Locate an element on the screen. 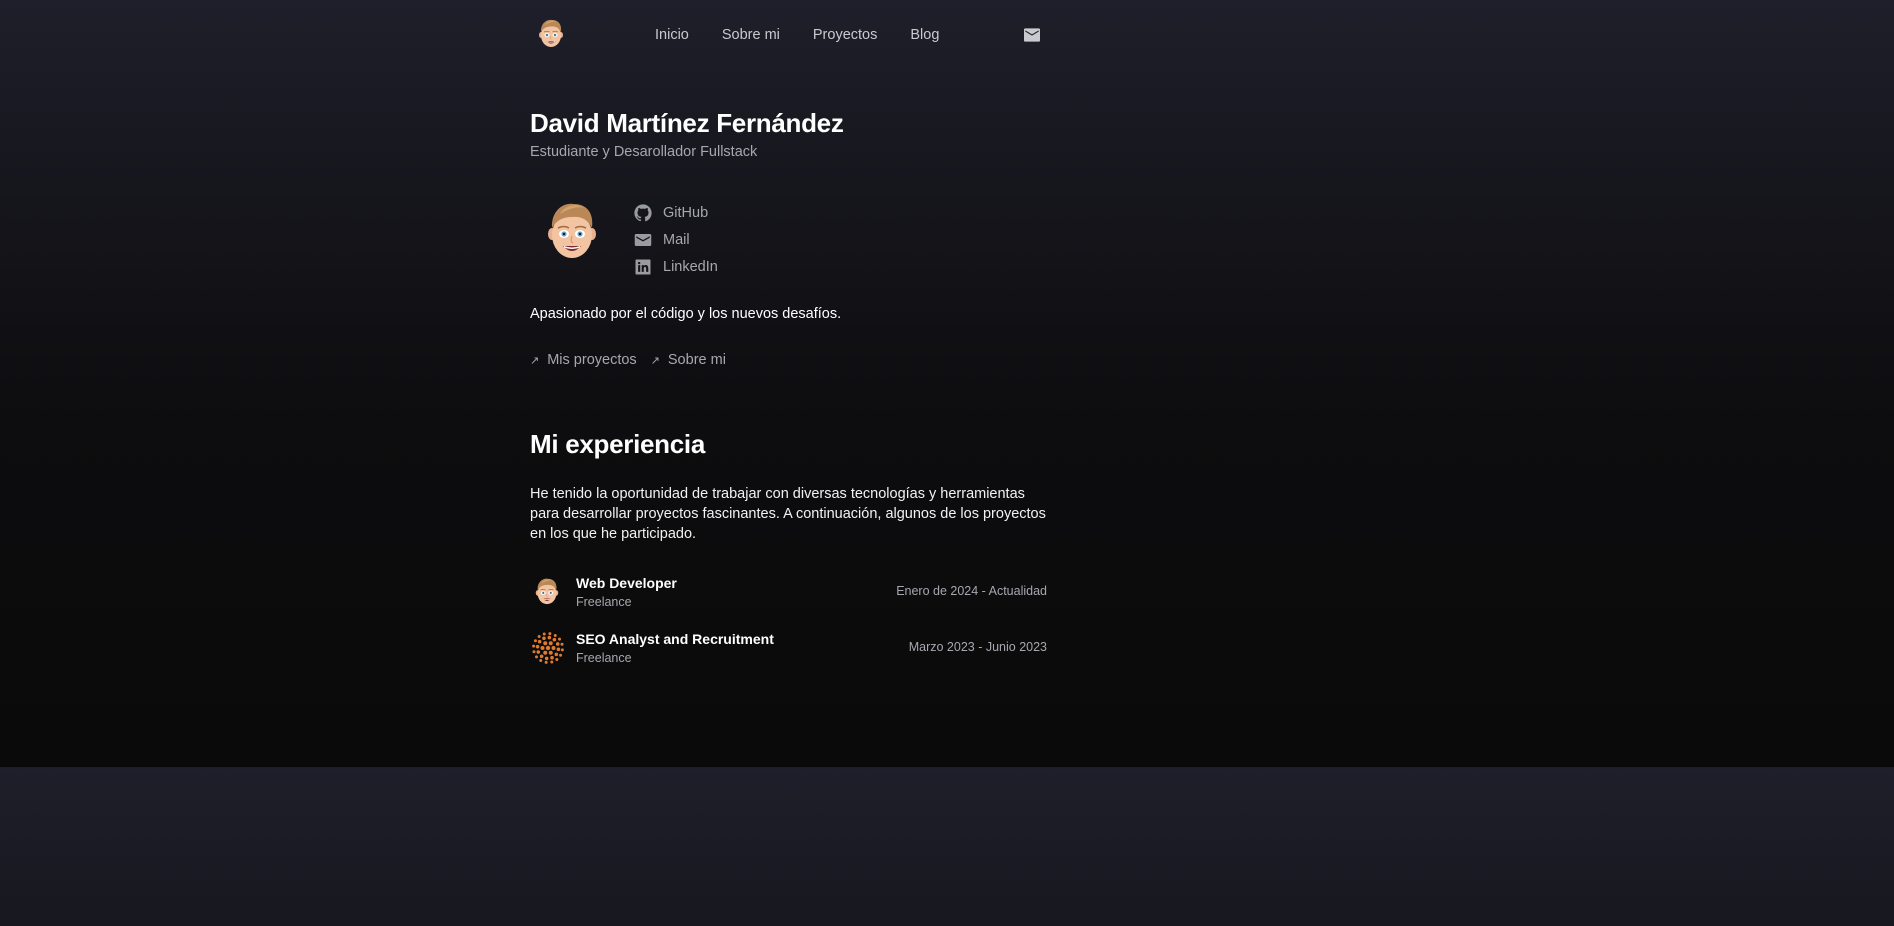  nav-item-inicio: Inicio is located at coordinates (672, 35).